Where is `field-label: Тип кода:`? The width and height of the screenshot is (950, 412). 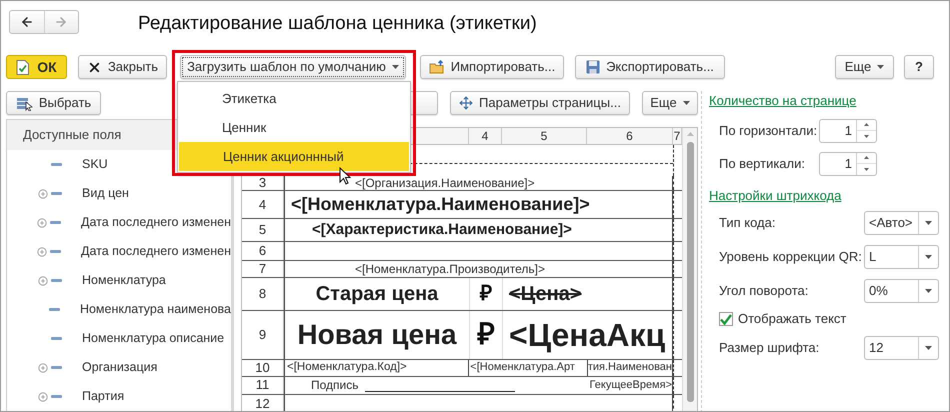 field-label: Тип кода: is located at coordinates (747, 223).